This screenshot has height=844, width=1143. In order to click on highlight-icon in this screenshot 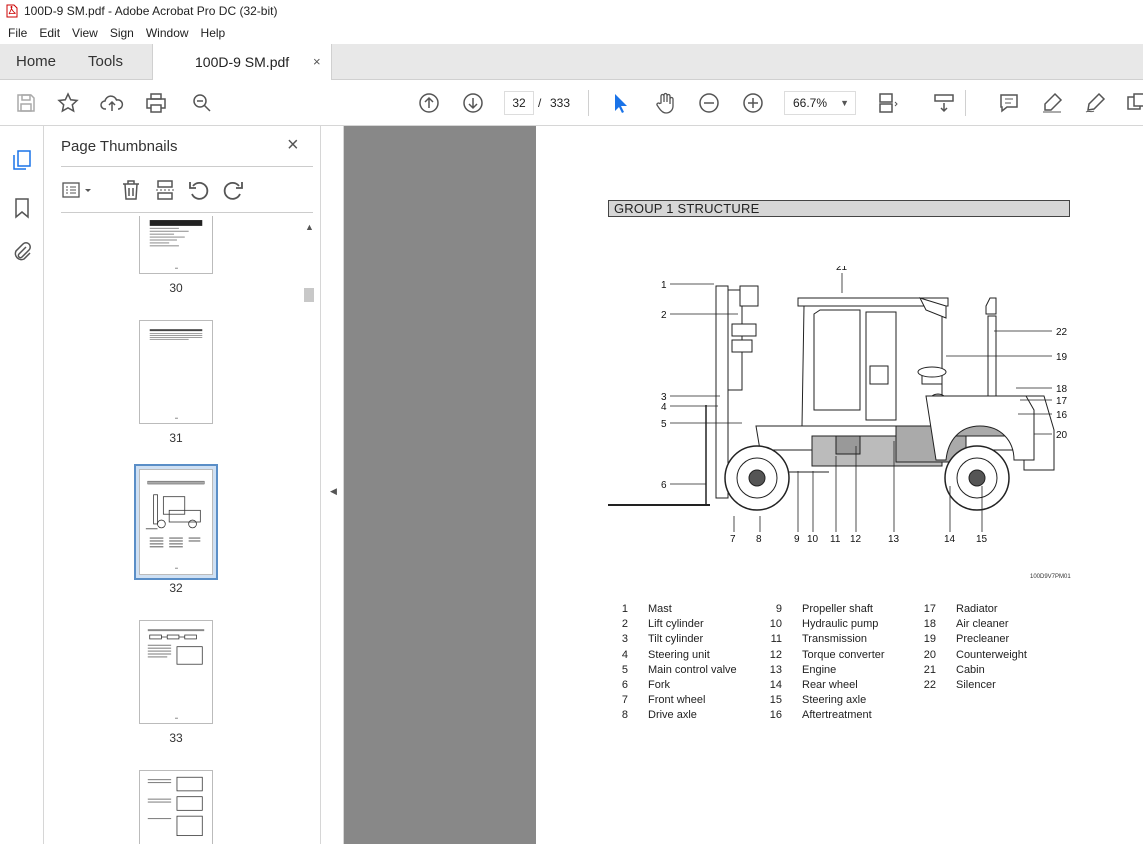, I will do `click(1052, 103)`.